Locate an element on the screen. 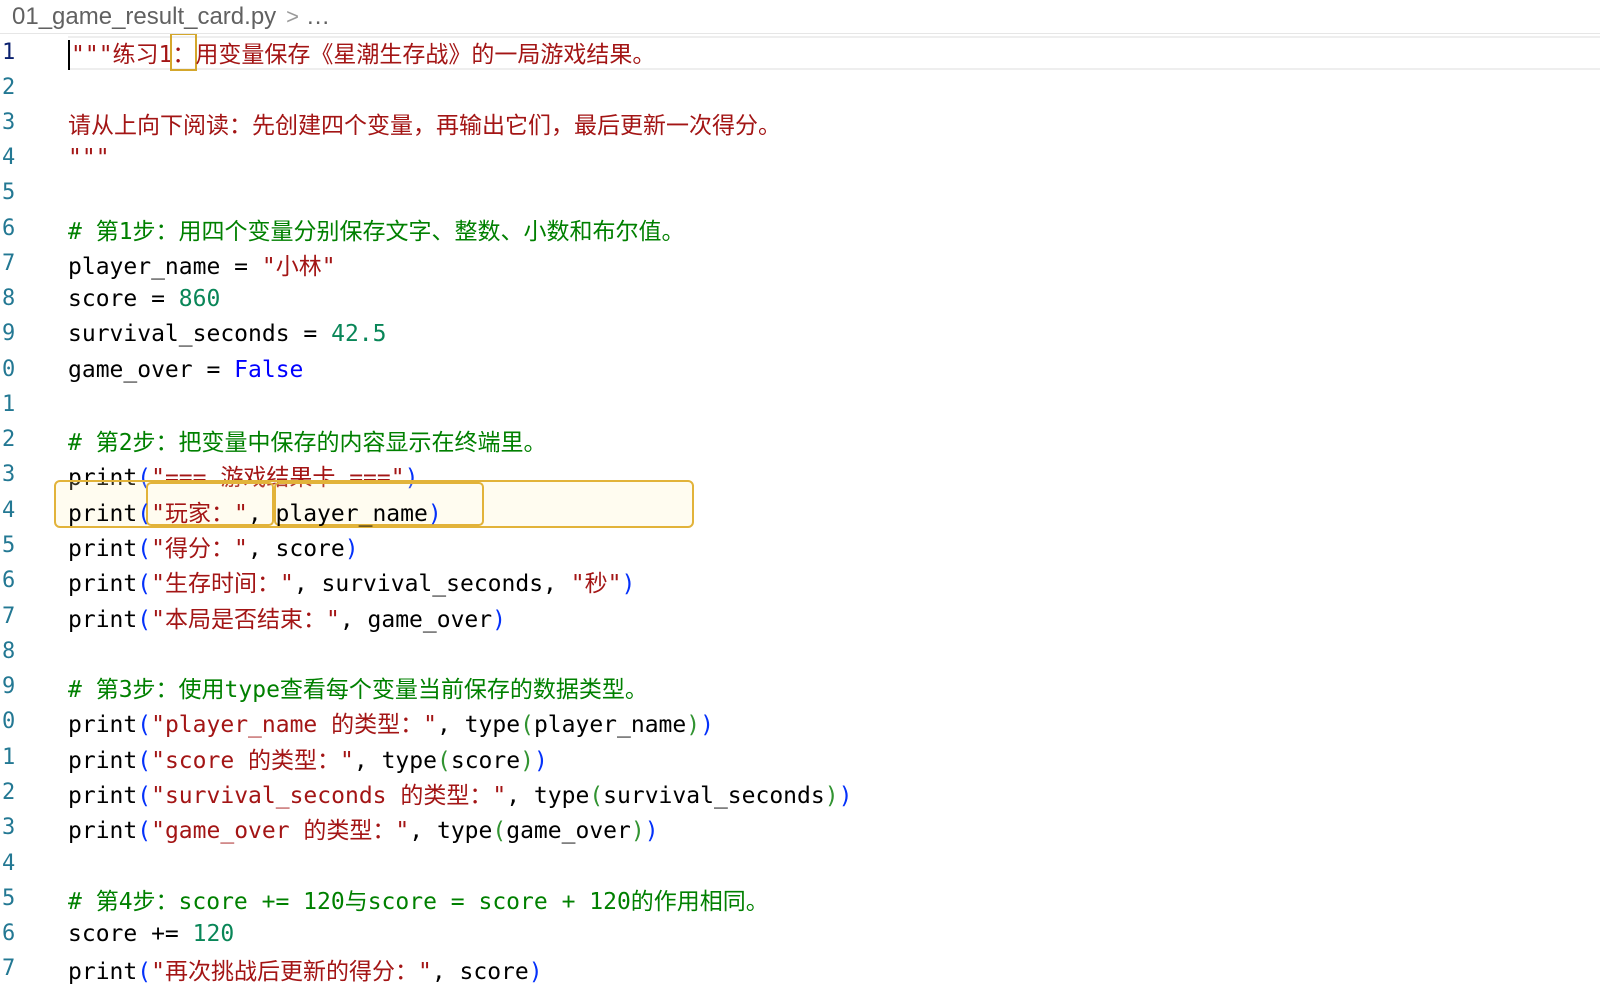 The height and width of the screenshot is (1000, 1600). code-line: 6 score += 120 is located at coordinates (800, 933).